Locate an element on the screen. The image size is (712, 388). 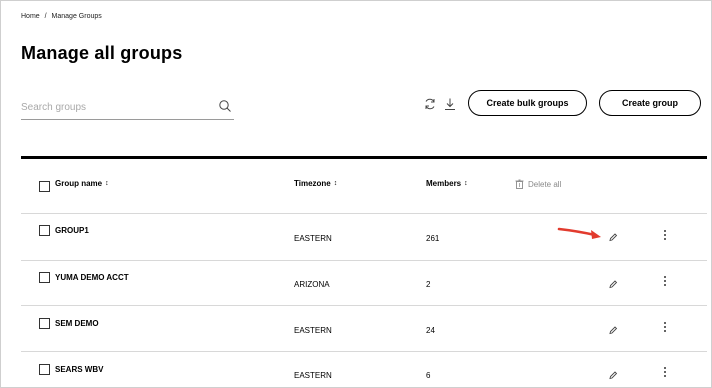
breadcrumb: Home / Manage Groups is located at coordinates (63, 16).